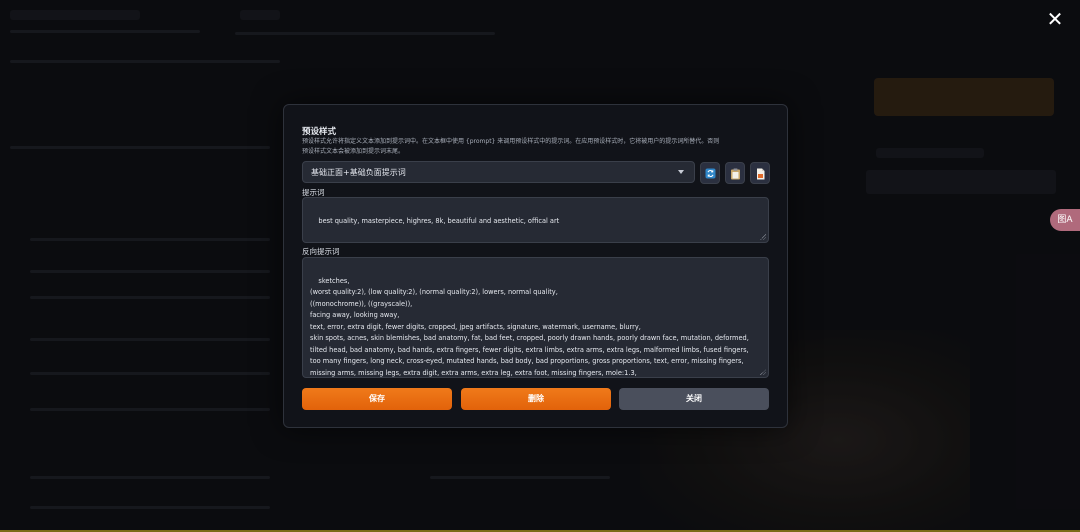 This screenshot has width=1080, height=532. I want to click on copy-button, so click(735, 173).